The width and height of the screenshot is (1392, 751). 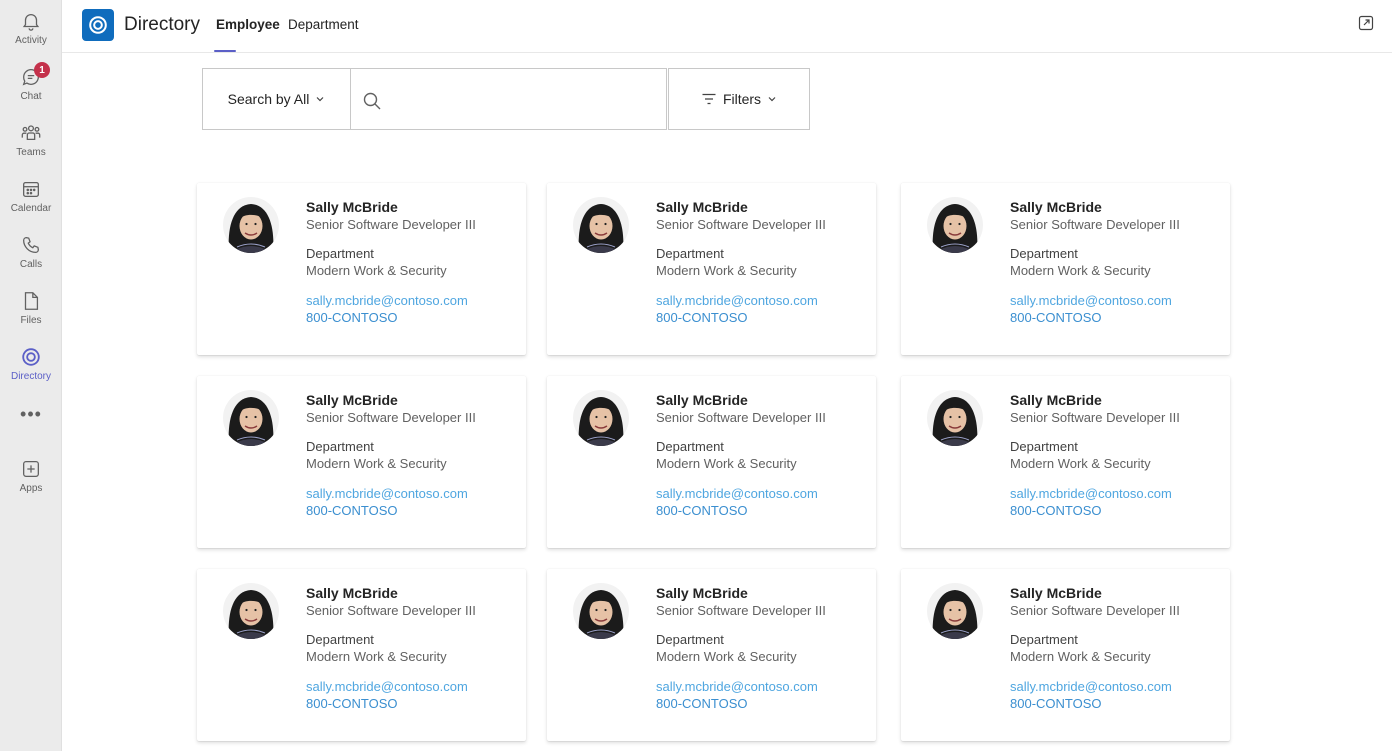 What do you see at coordinates (31, 312) in the screenshot?
I see `rail-item-files: Files` at bounding box center [31, 312].